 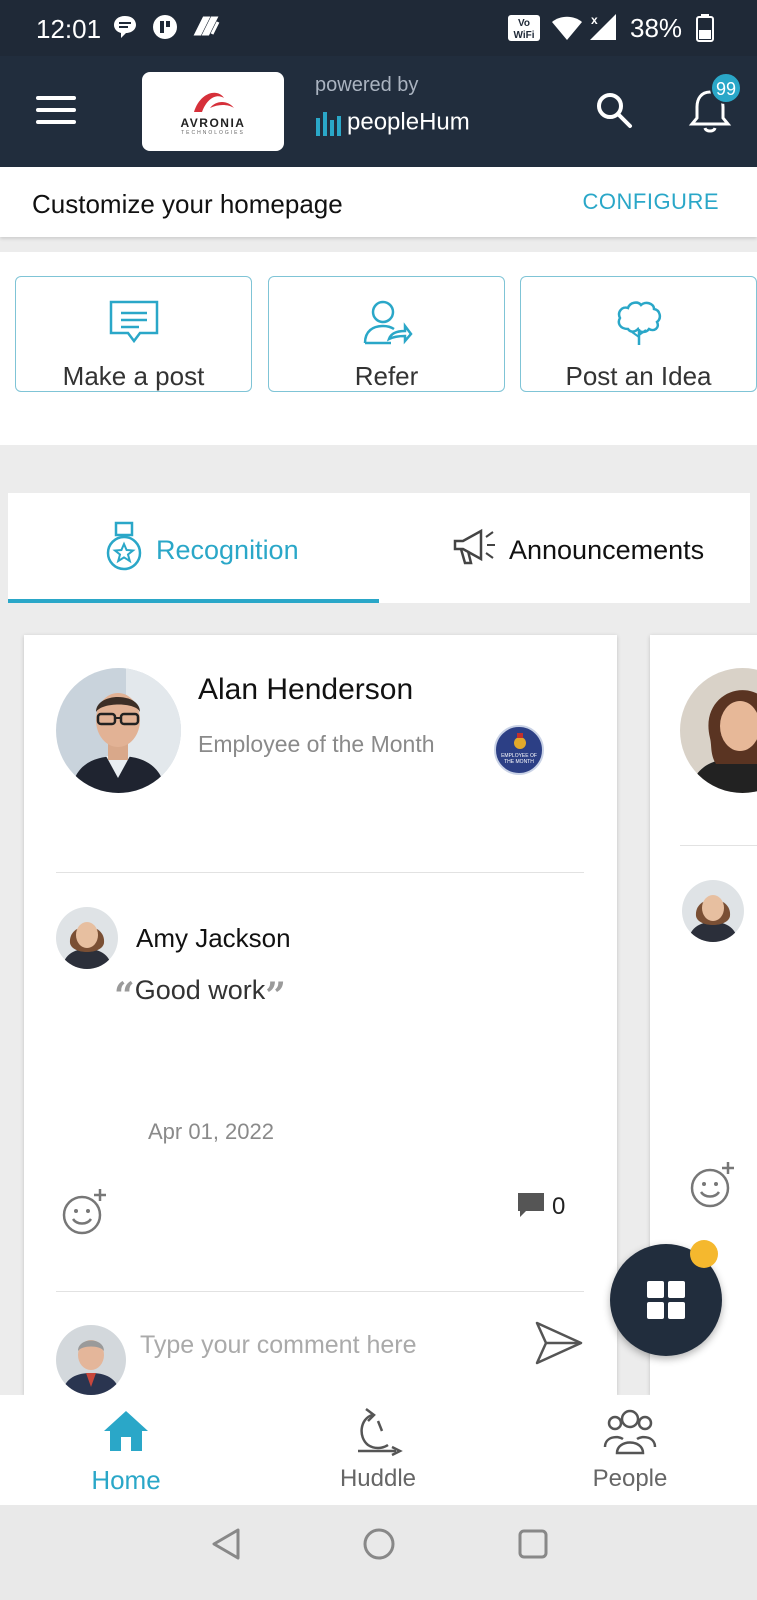 What do you see at coordinates (474, 546) in the screenshot?
I see `megaphone-icon` at bounding box center [474, 546].